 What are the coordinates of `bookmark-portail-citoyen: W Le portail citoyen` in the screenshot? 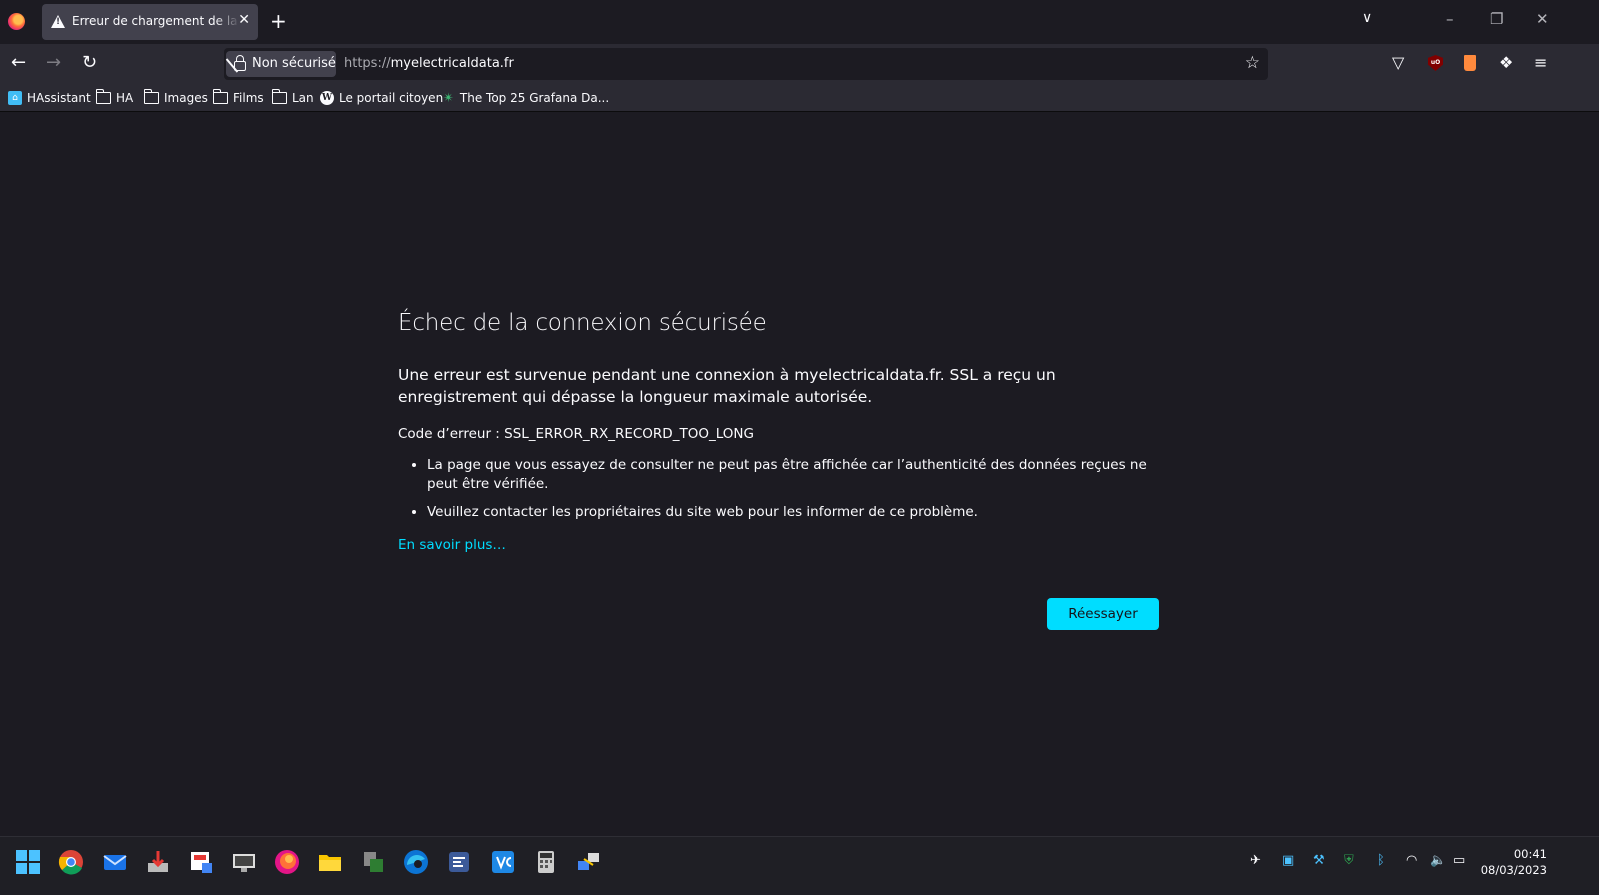 It's located at (381, 98).